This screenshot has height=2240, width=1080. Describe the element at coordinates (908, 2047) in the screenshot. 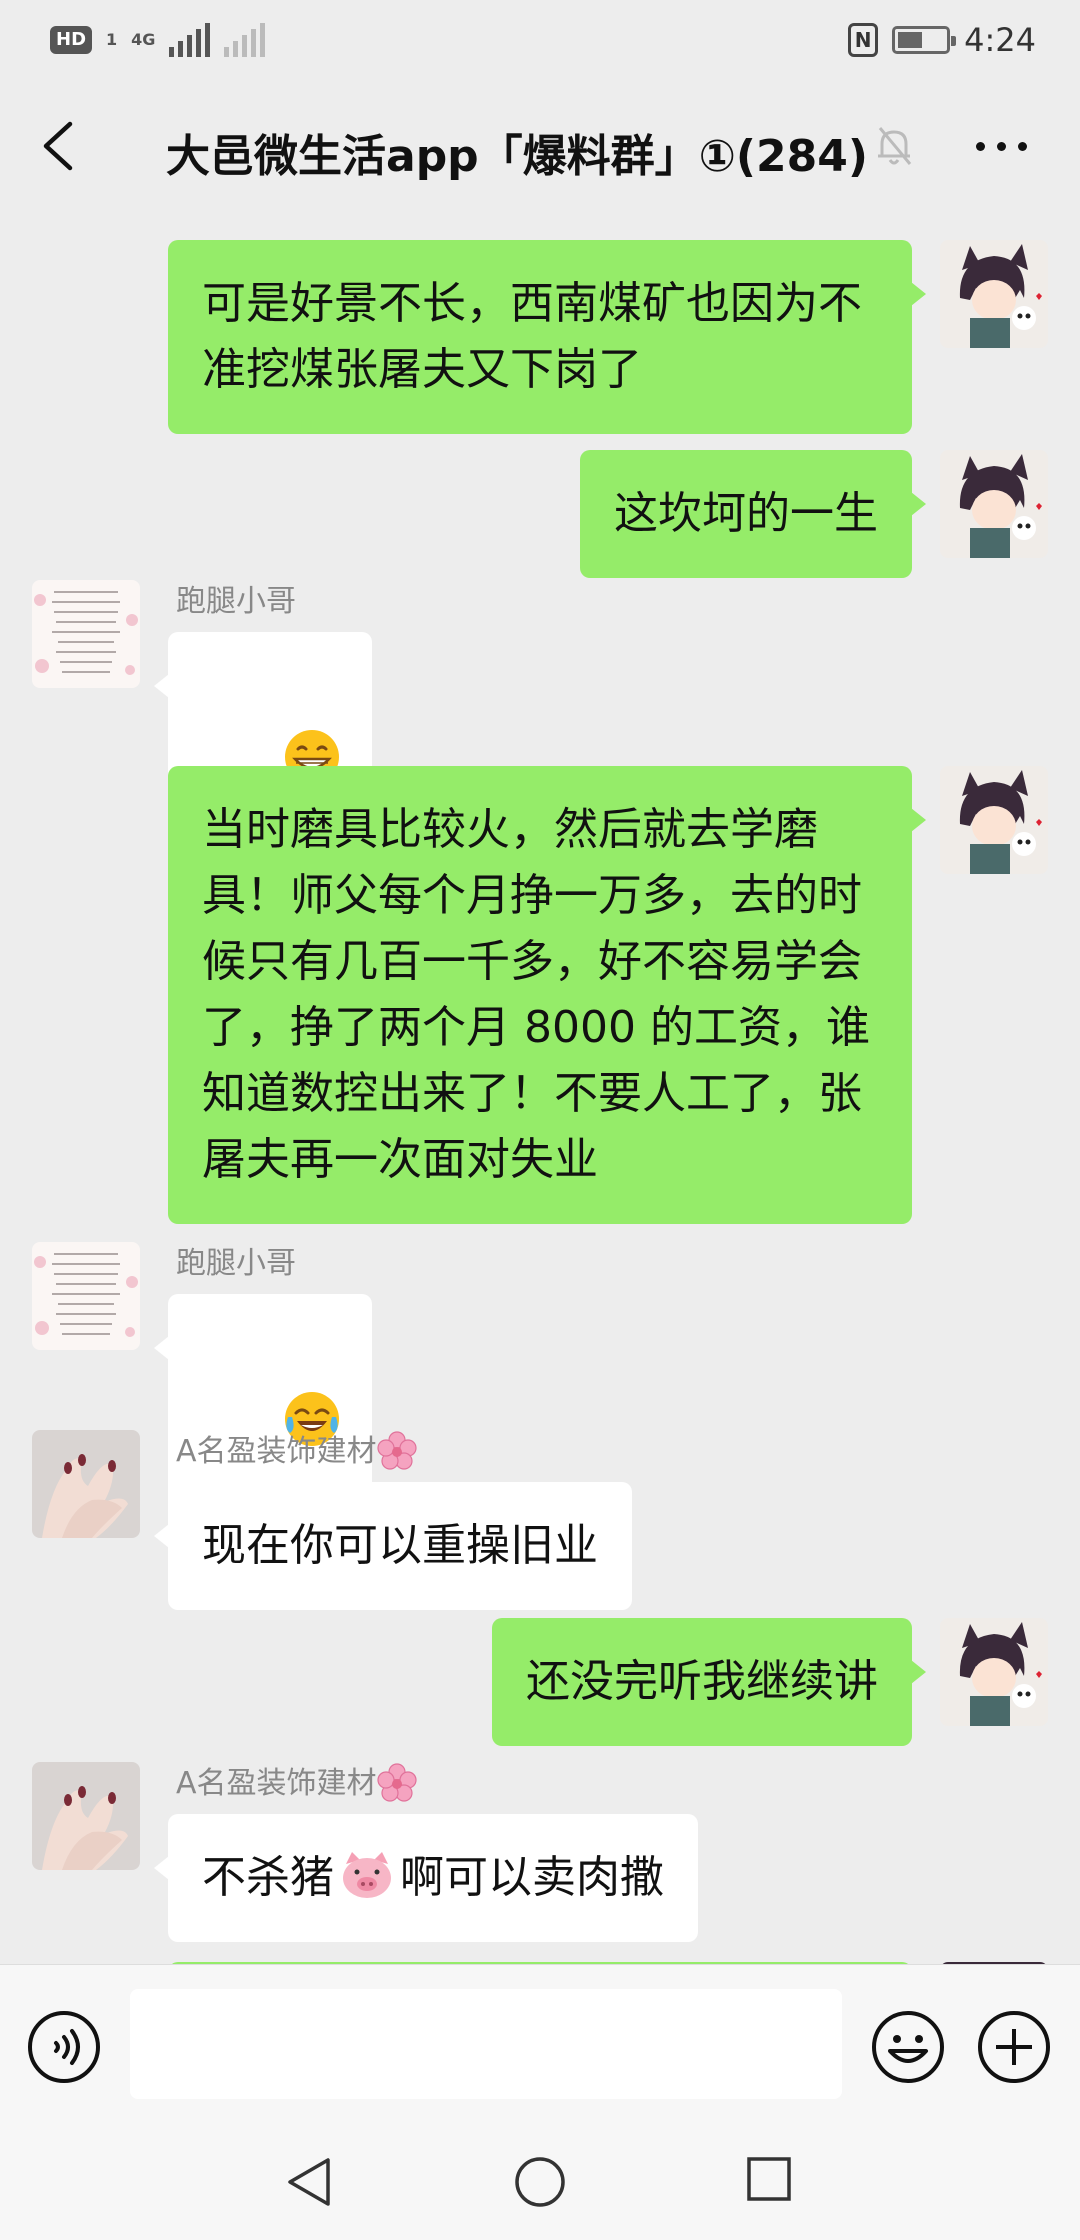

I see `emoji-icon` at that location.